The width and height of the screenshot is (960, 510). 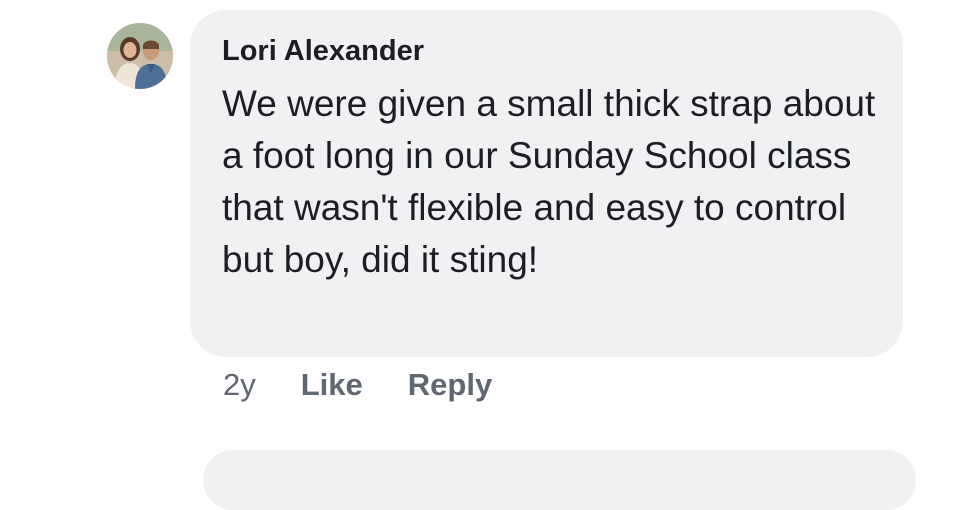 I want to click on like-button: Like, so click(x=332, y=385).